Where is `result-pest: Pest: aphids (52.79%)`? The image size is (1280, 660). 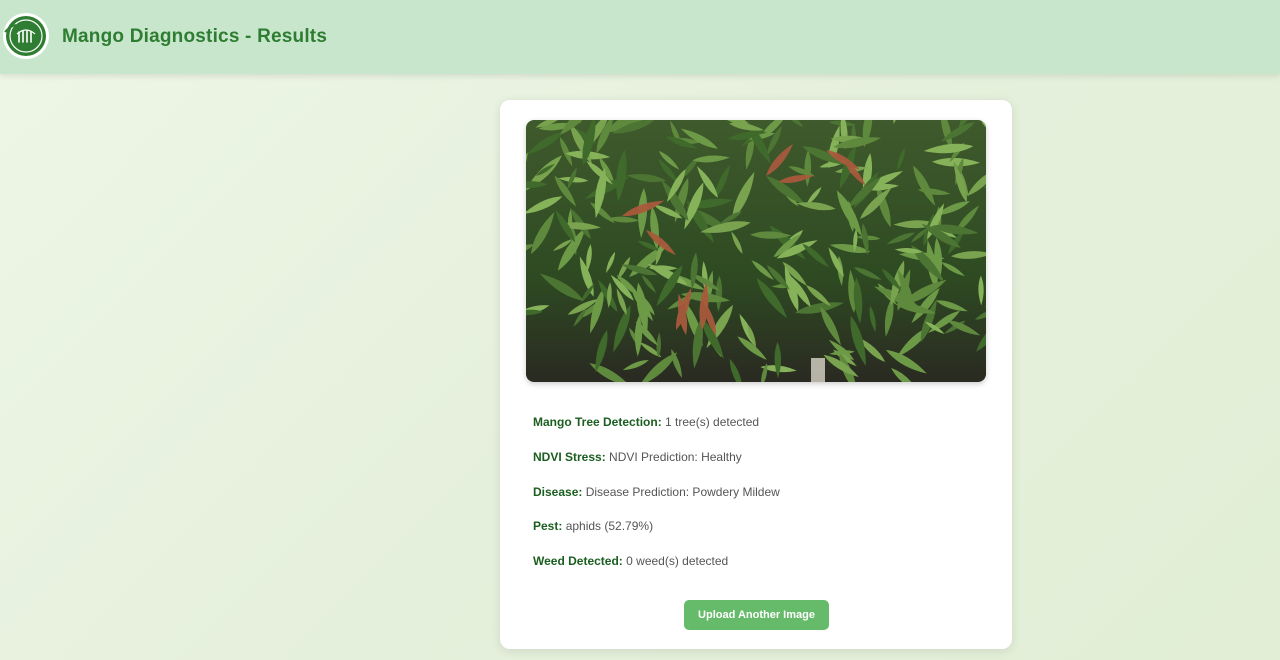 result-pest: Pest: aphids (52.79%) is located at coordinates (593, 526).